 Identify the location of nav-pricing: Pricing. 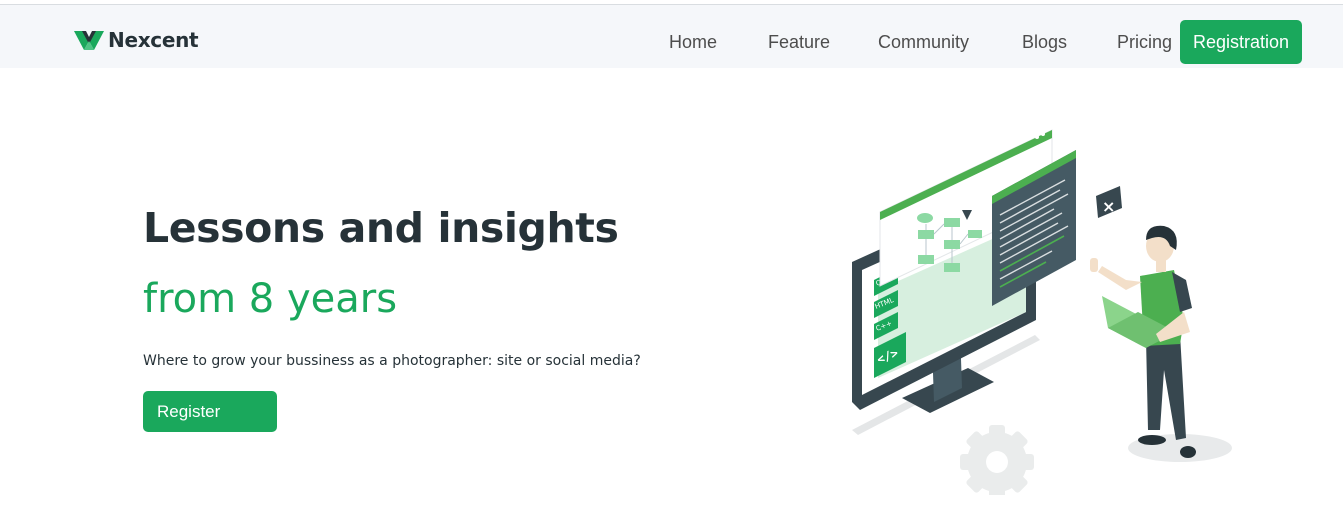
(1144, 42).